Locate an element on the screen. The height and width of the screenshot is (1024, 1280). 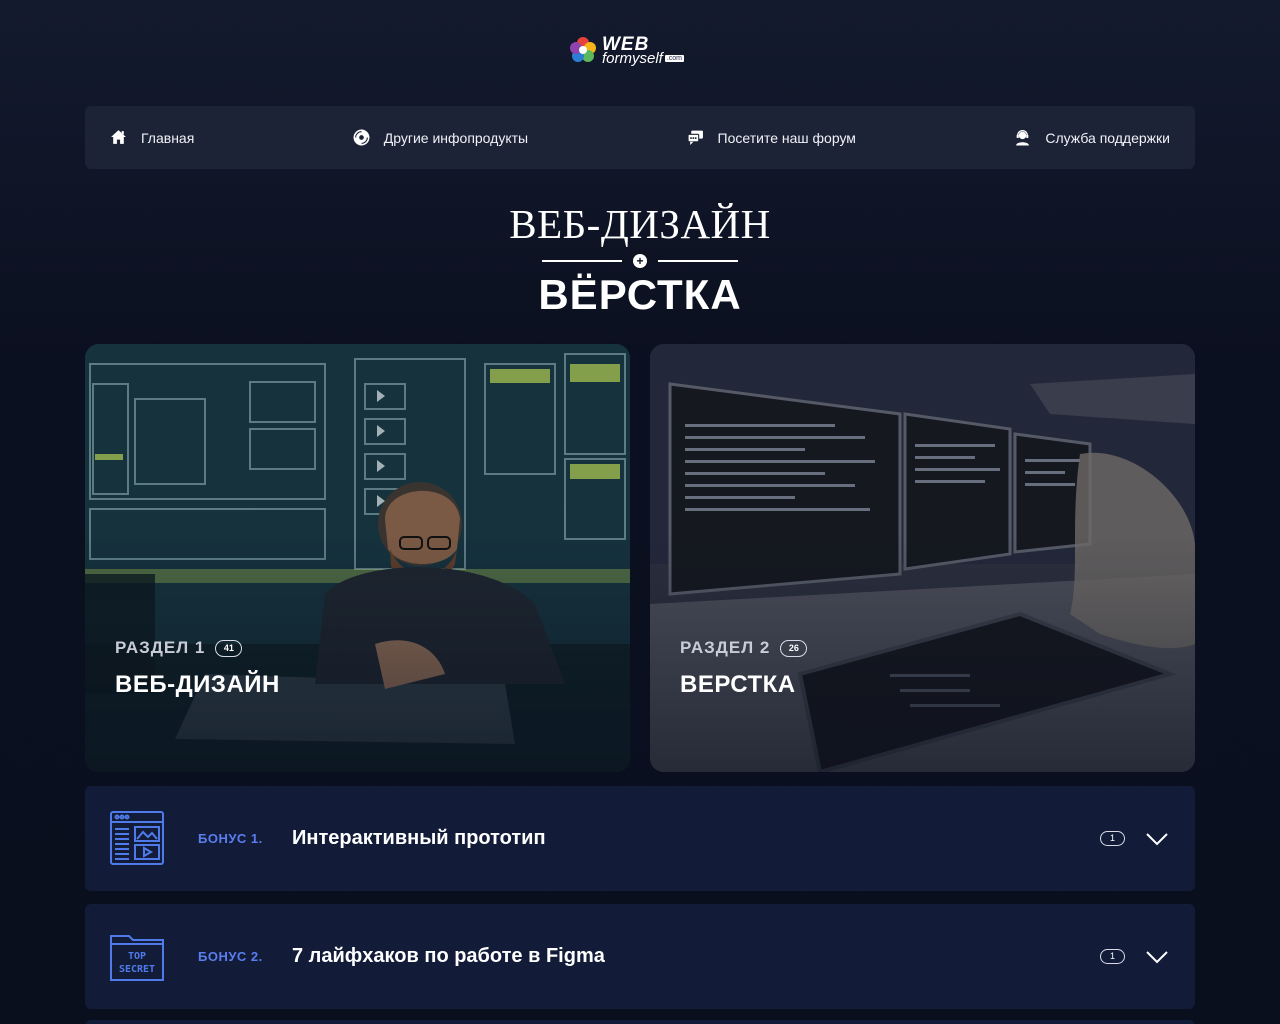
course-title-line1: ВЕБ-ДИЗАЙН is located at coordinates (640, 224).